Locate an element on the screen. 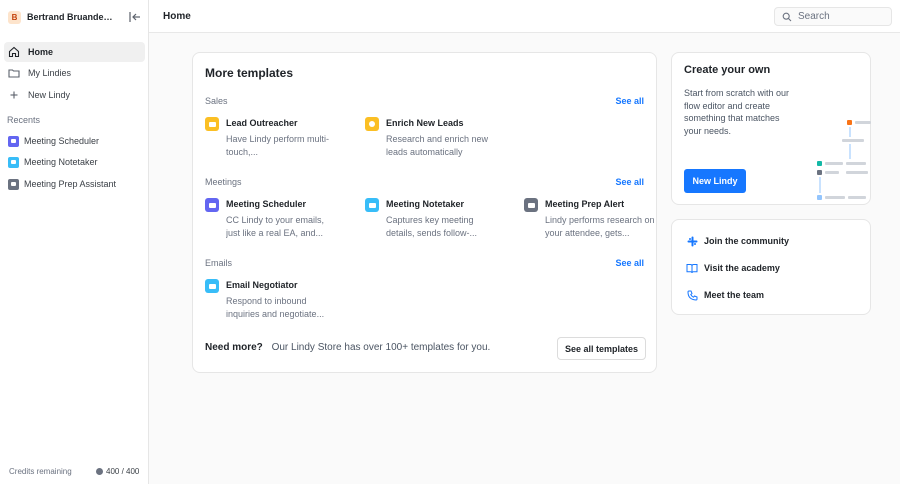 This screenshot has height=484, width=900. templates-title: More templates is located at coordinates (249, 73).